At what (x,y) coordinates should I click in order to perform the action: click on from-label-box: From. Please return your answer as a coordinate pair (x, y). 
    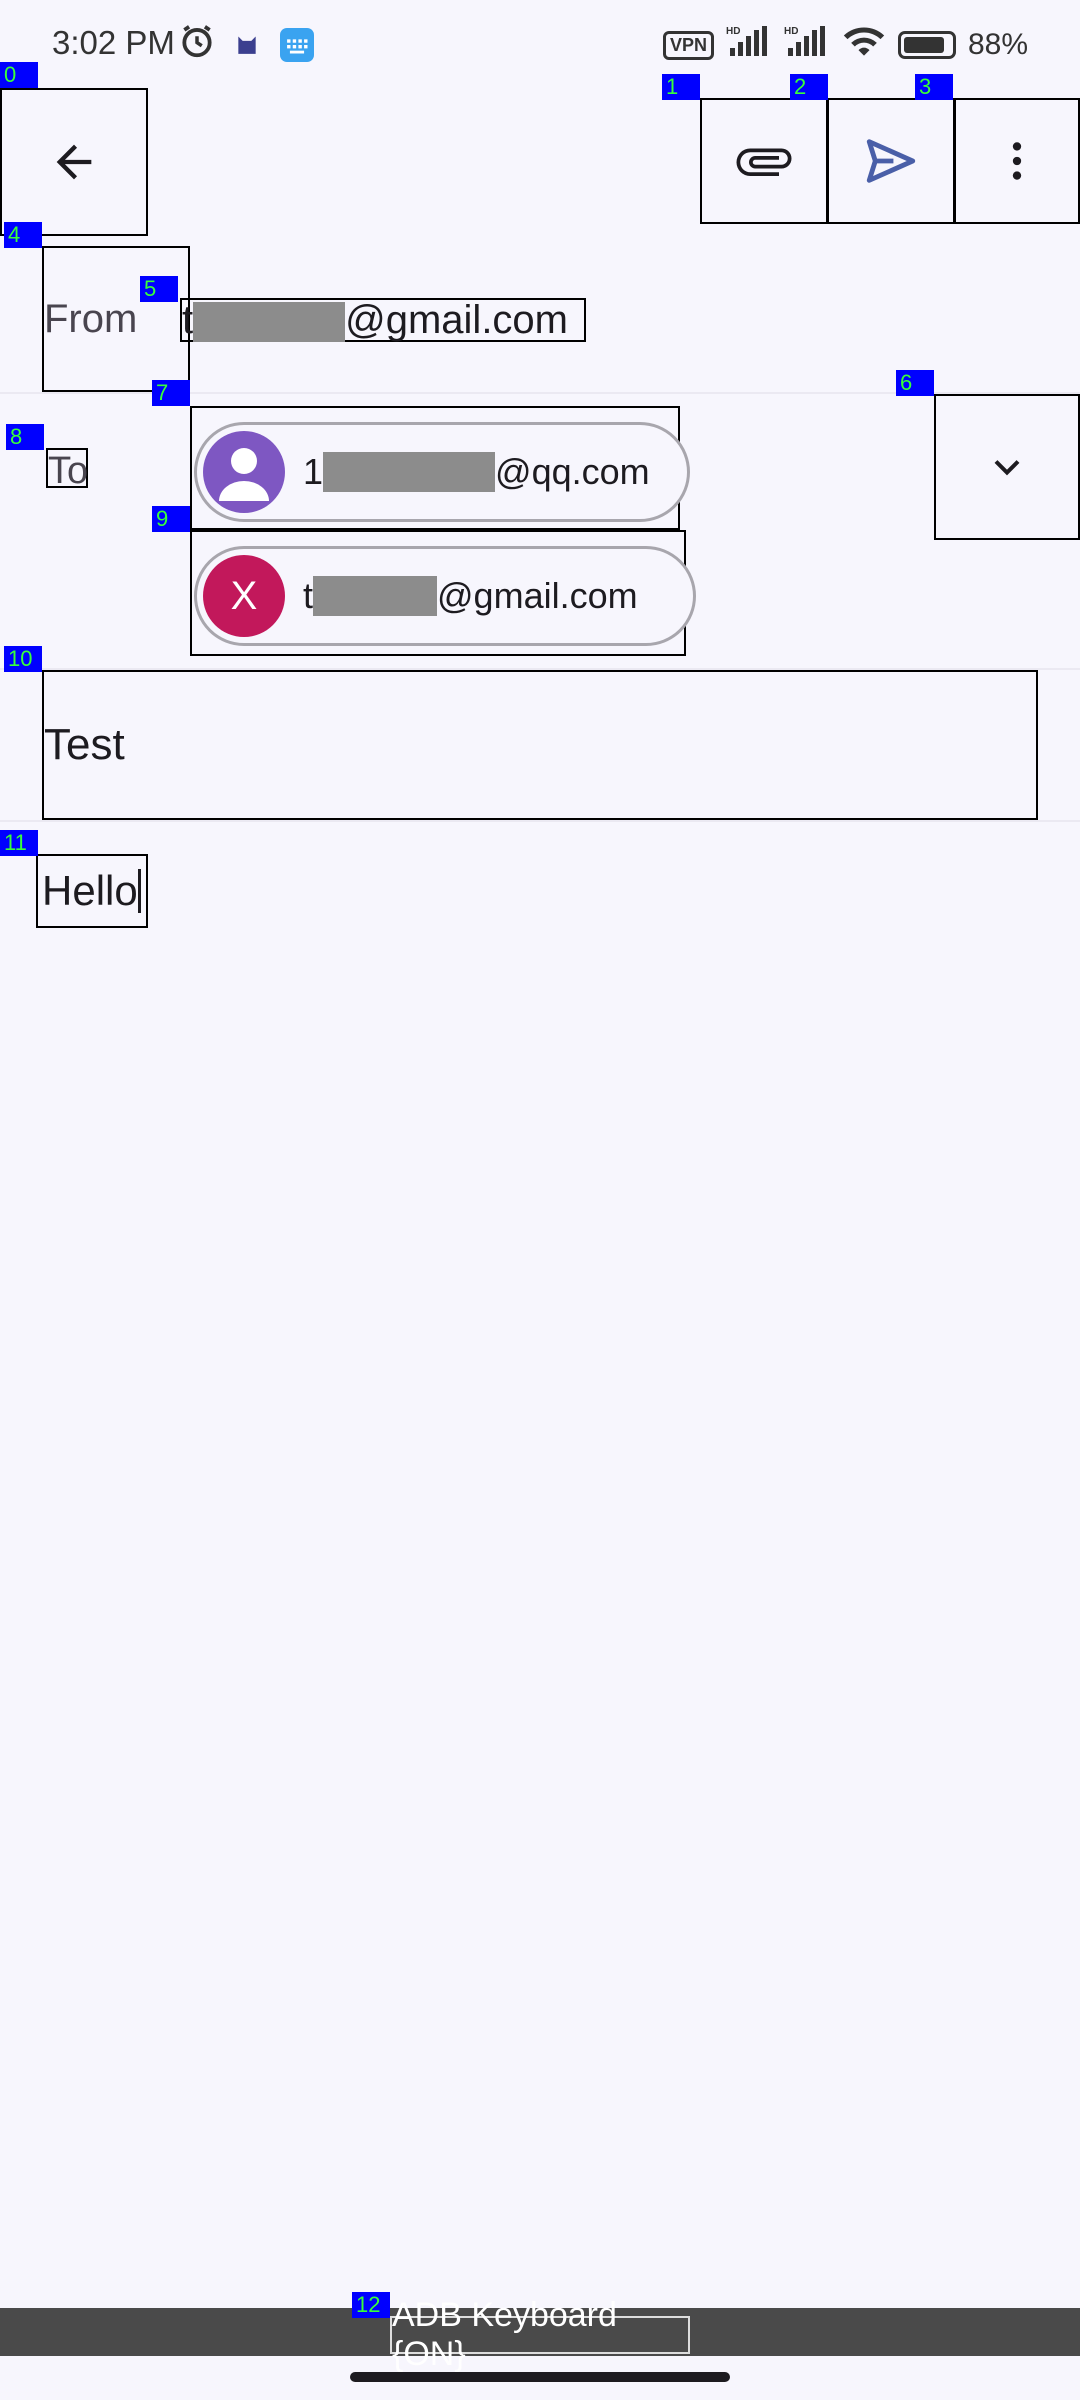
    Looking at the image, I should click on (116, 319).